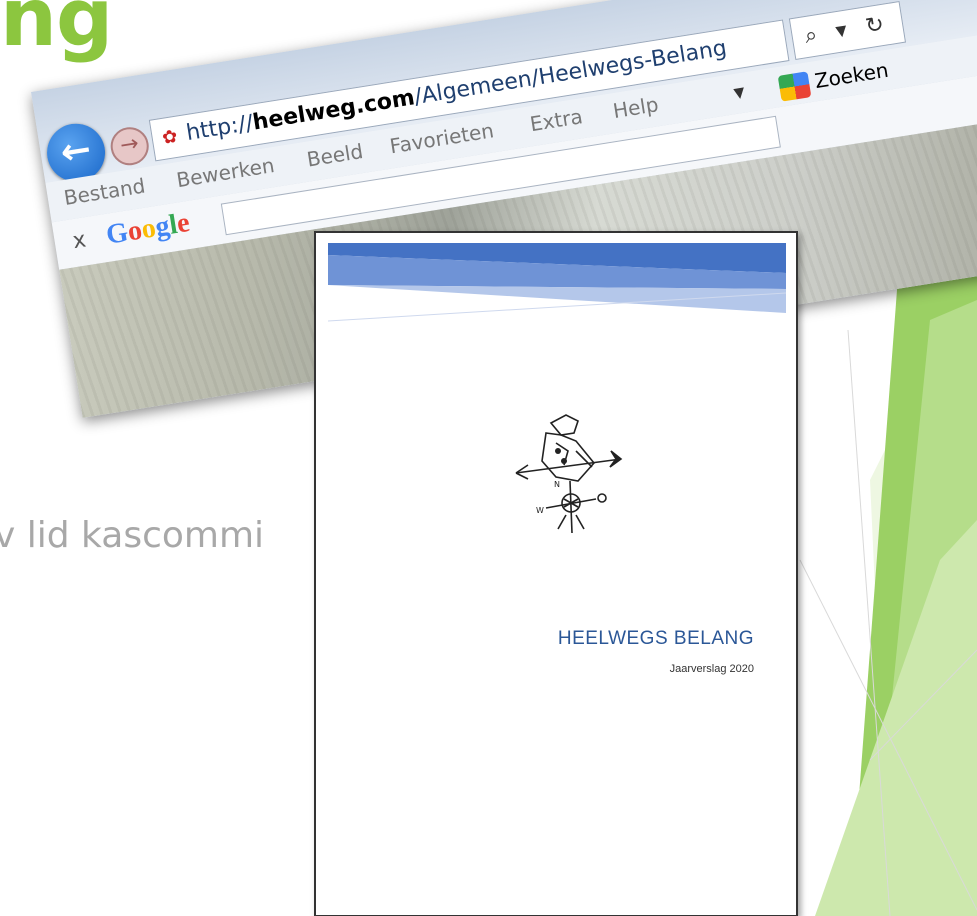 Image resolution: width=977 pixels, height=916 pixels. What do you see at coordinates (219, 128) in the screenshot?
I see `url-protocol: http://` at bounding box center [219, 128].